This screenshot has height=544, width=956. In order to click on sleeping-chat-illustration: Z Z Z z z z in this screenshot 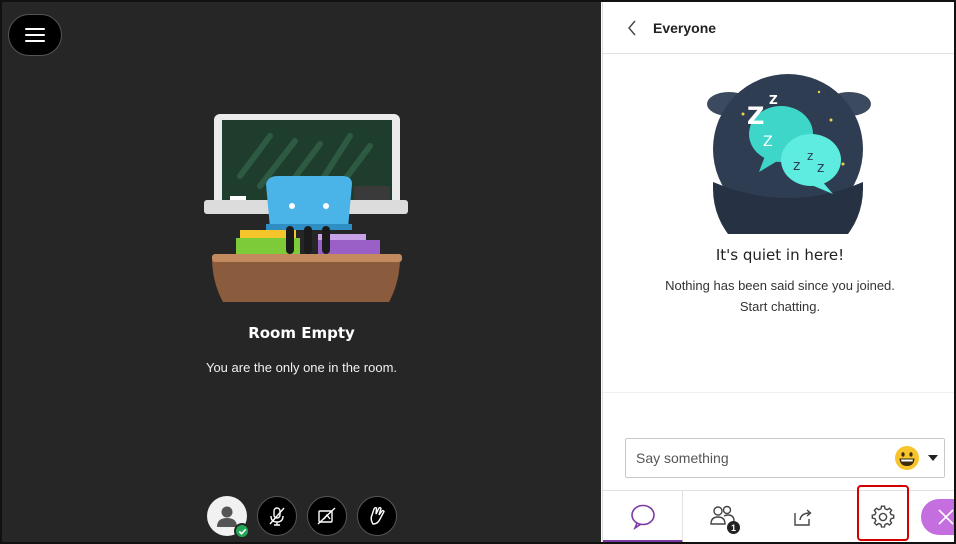, I will do `click(789, 154)`.